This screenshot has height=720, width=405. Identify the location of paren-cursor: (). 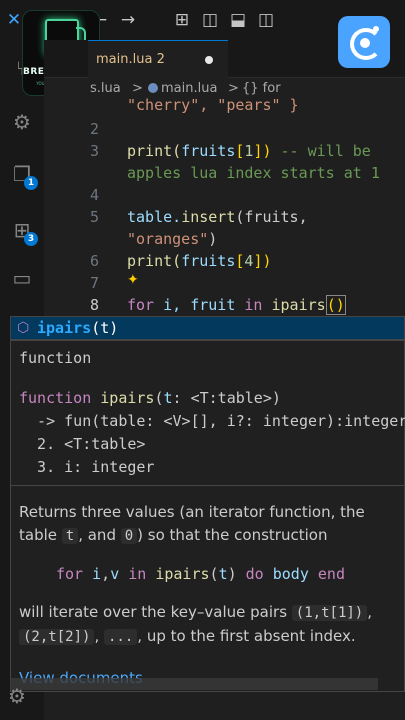
(335, 305).